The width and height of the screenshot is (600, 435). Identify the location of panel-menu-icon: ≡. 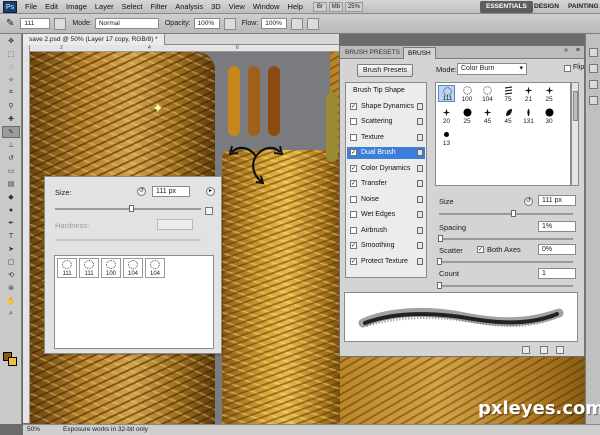
(578, 50).